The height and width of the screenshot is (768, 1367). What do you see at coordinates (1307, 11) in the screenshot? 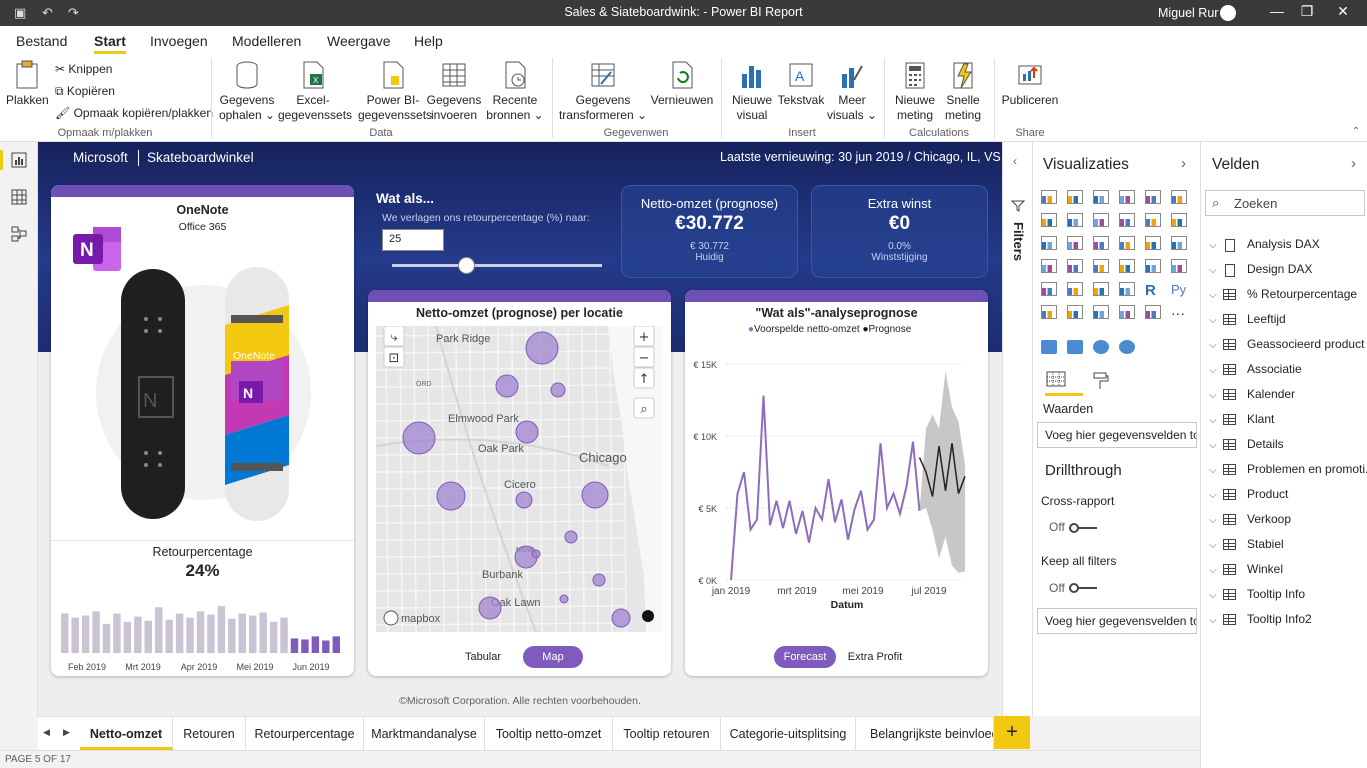
I see `restore-icon: ❐` at bounding box center [1307, 11].